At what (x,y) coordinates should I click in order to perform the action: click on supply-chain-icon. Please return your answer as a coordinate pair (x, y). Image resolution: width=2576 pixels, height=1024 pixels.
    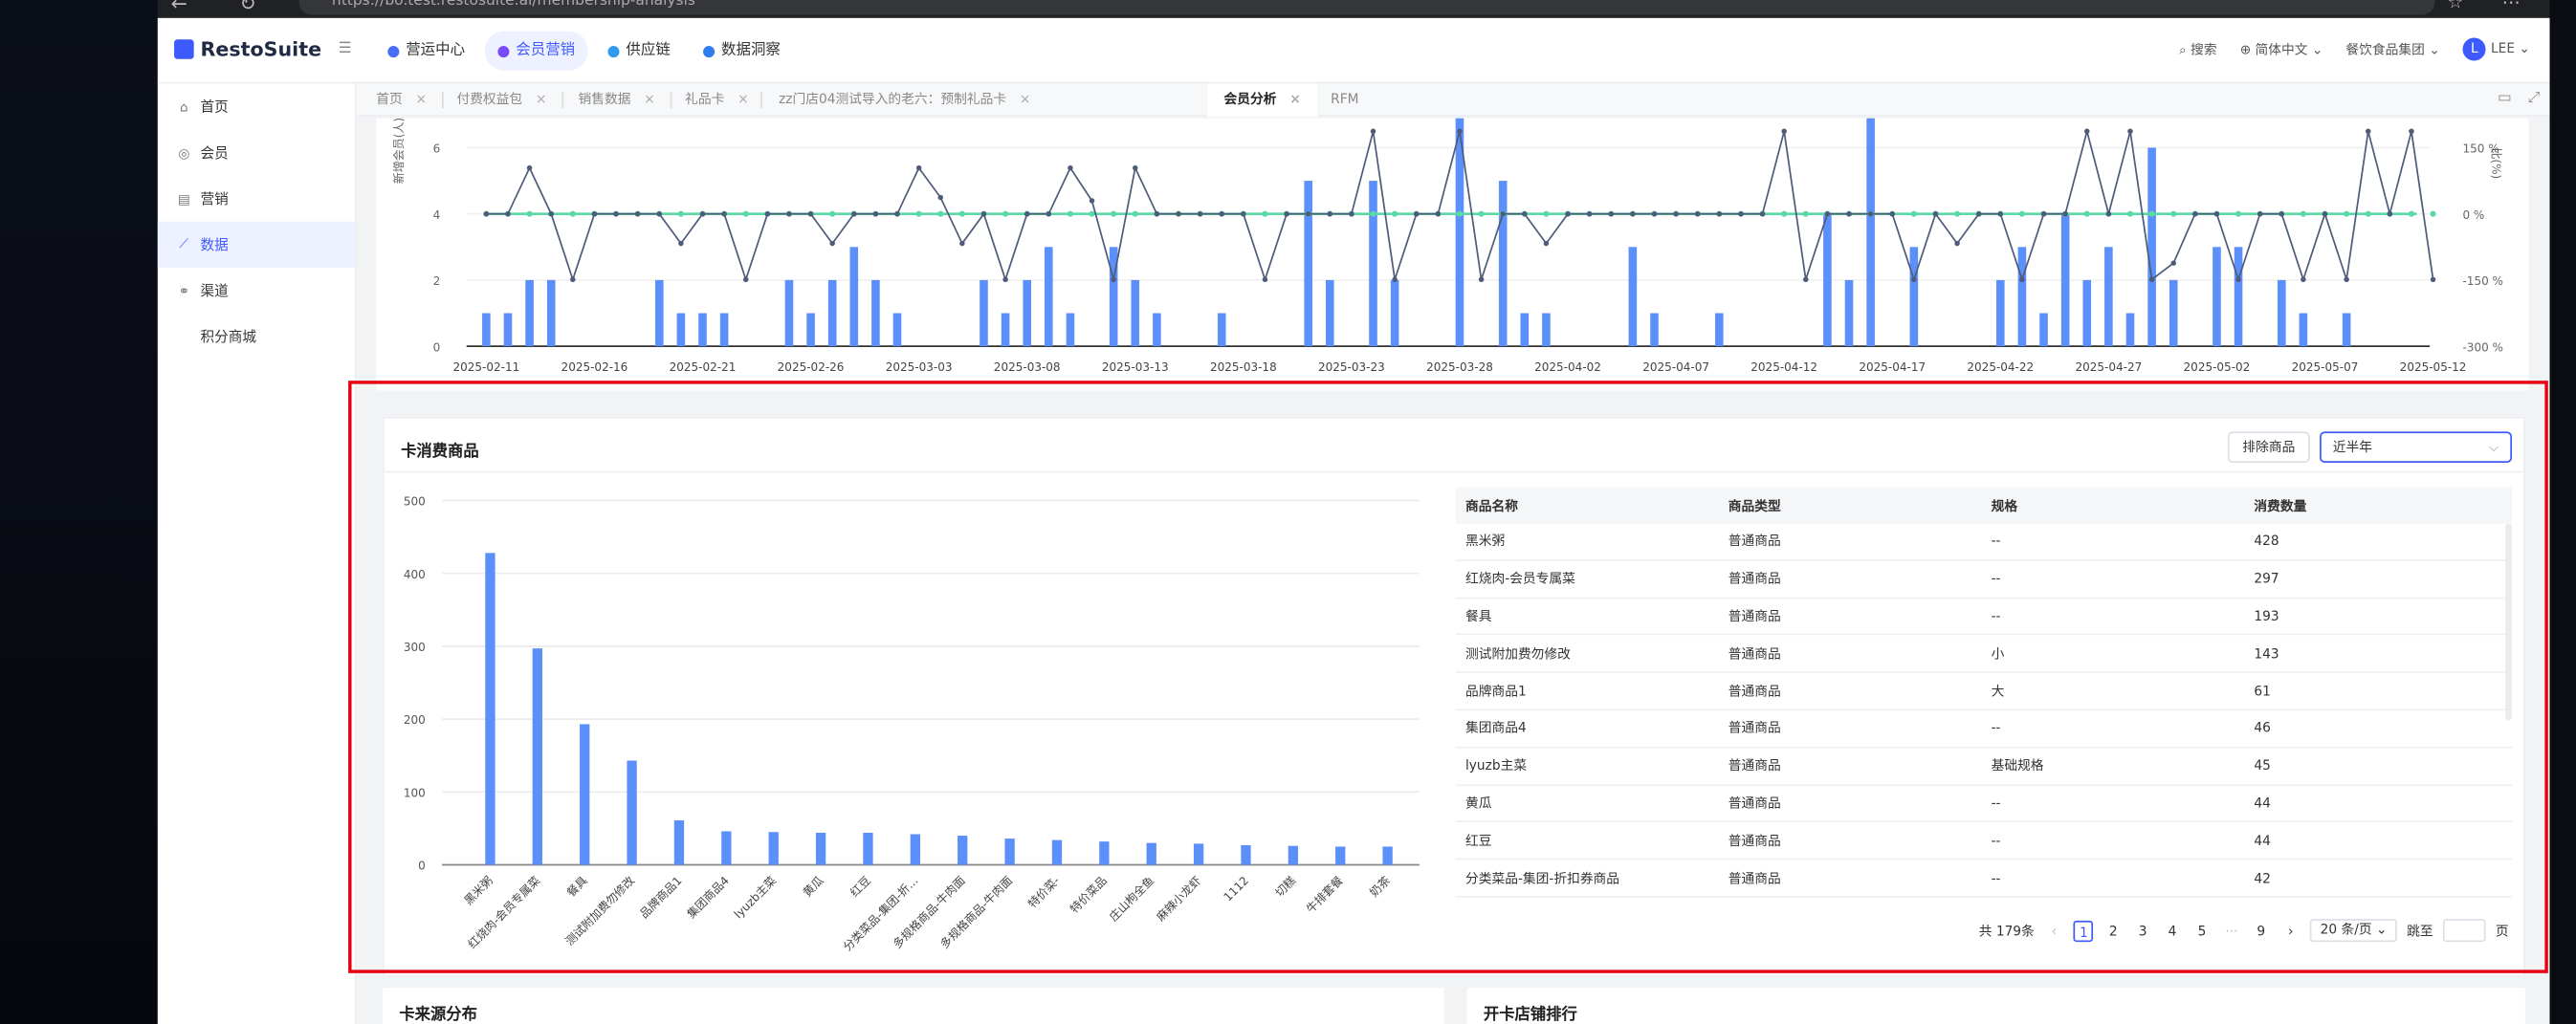
    Looking at the image, I should click on (613, 51).